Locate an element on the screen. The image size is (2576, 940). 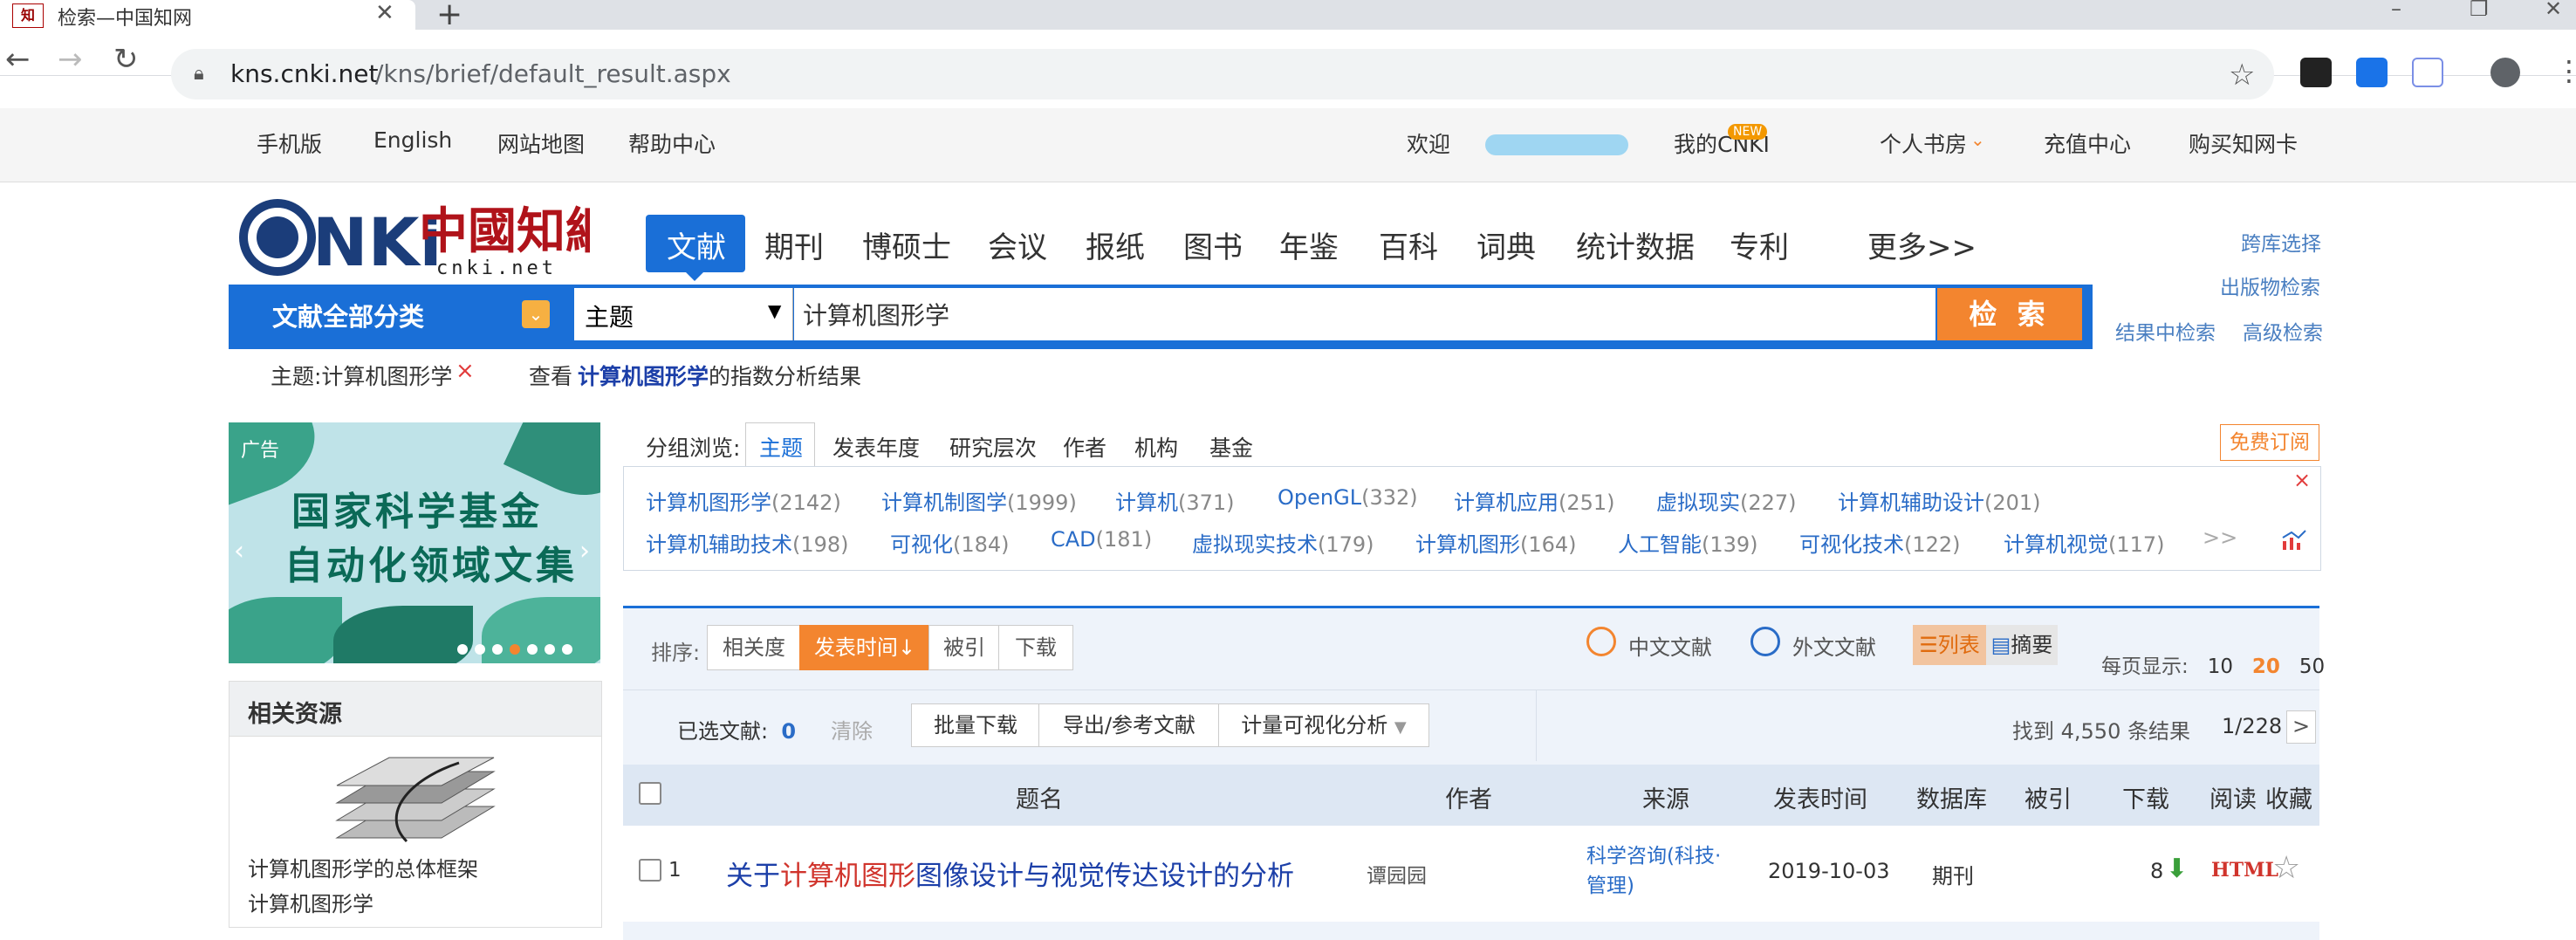
nav-tab-theses: 博硕士 is located at coordinates (907, 244).